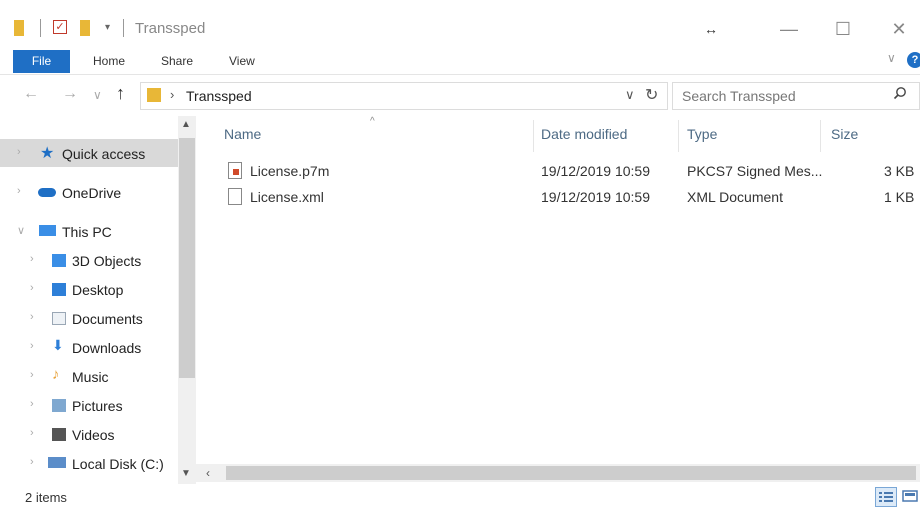 This screenshot has height=511, width=920. Describe the element at coordinates (89, 289) in the screenshot. I see `sidebar-item-desktop: › Desktop` at that location.